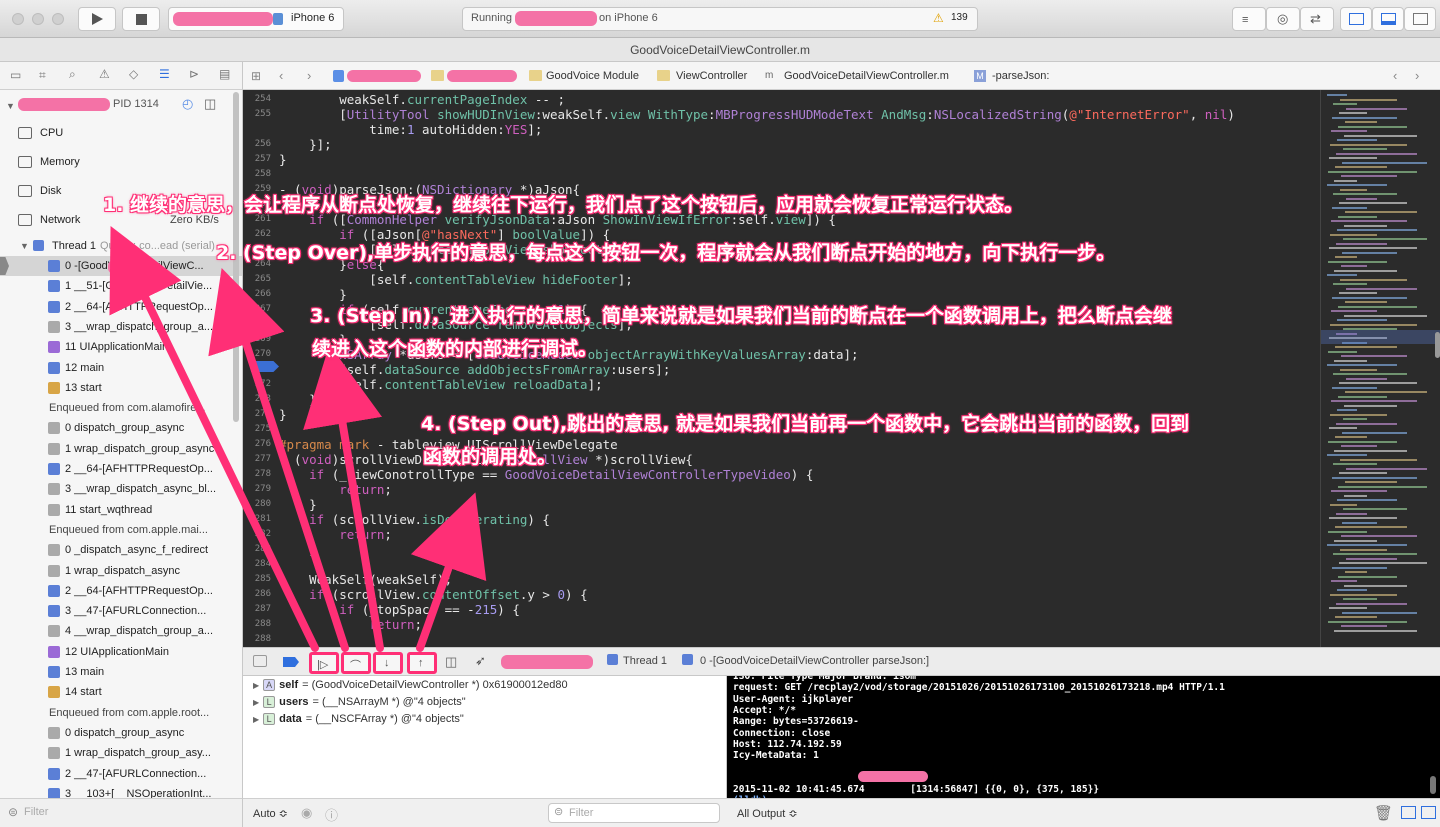 This screenshot has width=1440, height=827. Describe the element at coordinates (121, 449) in the screenshot. I see `stack-frame: 1 wrap_dispatch_group_async` at that location.